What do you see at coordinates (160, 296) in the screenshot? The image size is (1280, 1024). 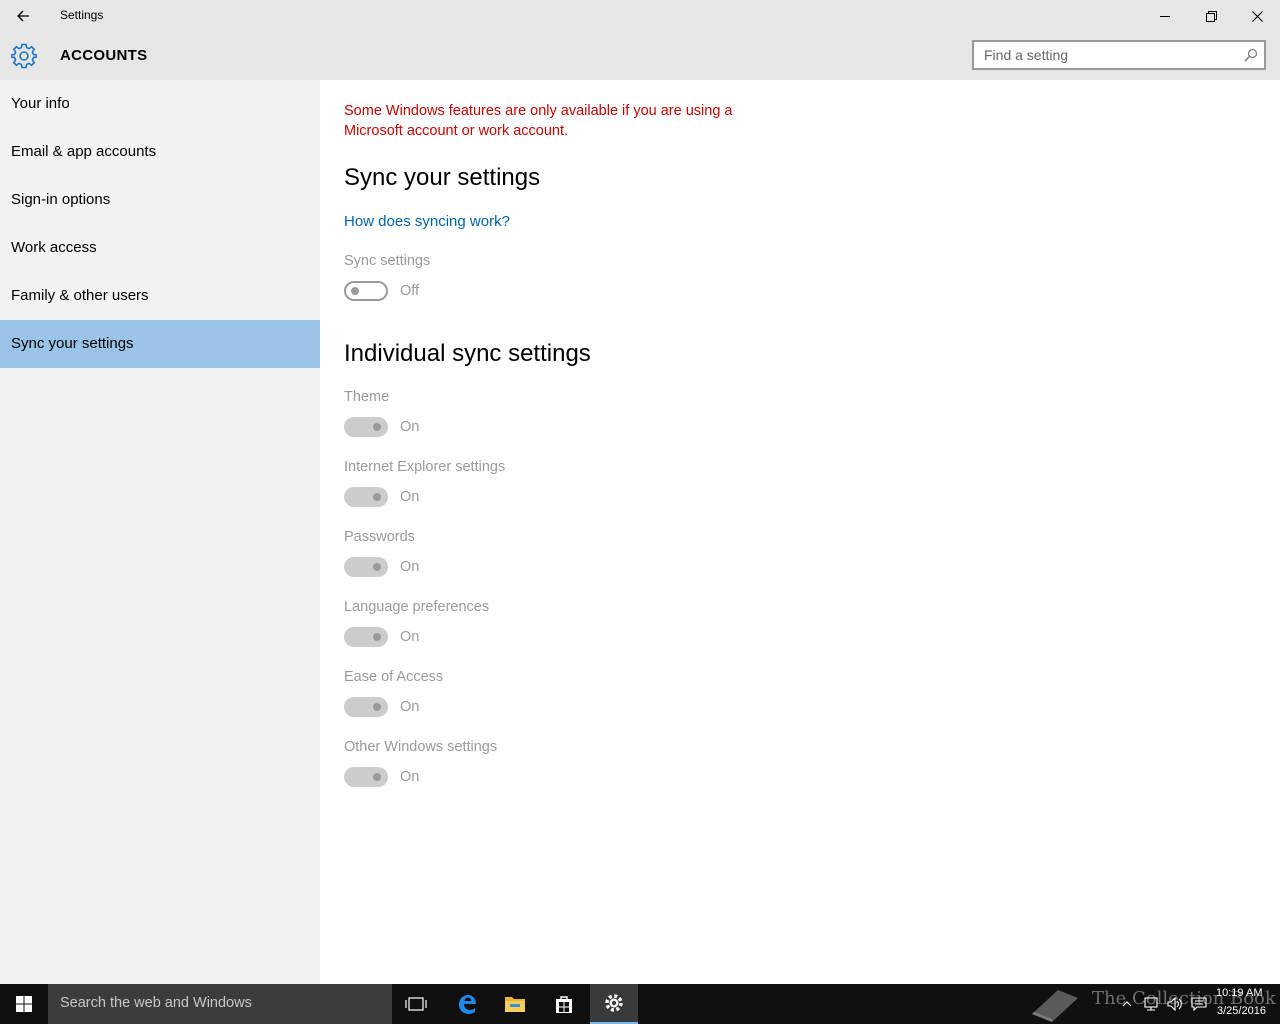 I see `sidebar-item-family-other-users: Family & other users` at bounding box center [160, 296].